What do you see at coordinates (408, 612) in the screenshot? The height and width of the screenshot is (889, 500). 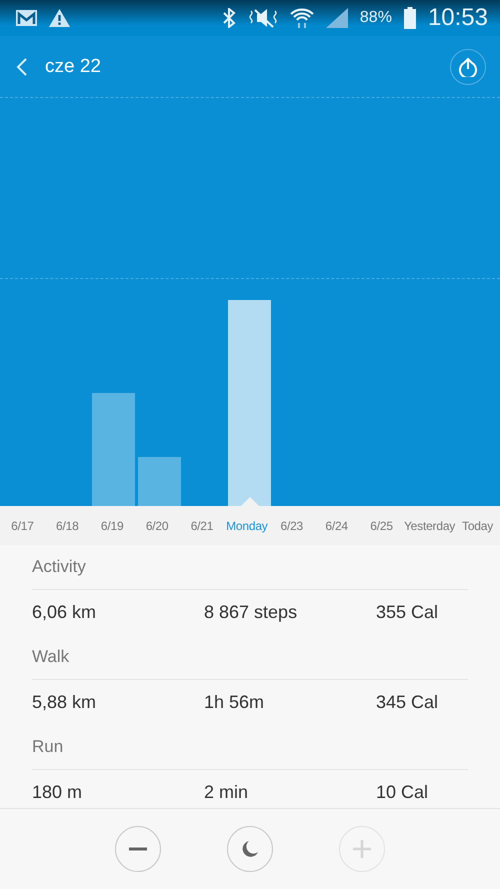 I see `stat-value: 355 Cal` at bounding box center [408, 612].